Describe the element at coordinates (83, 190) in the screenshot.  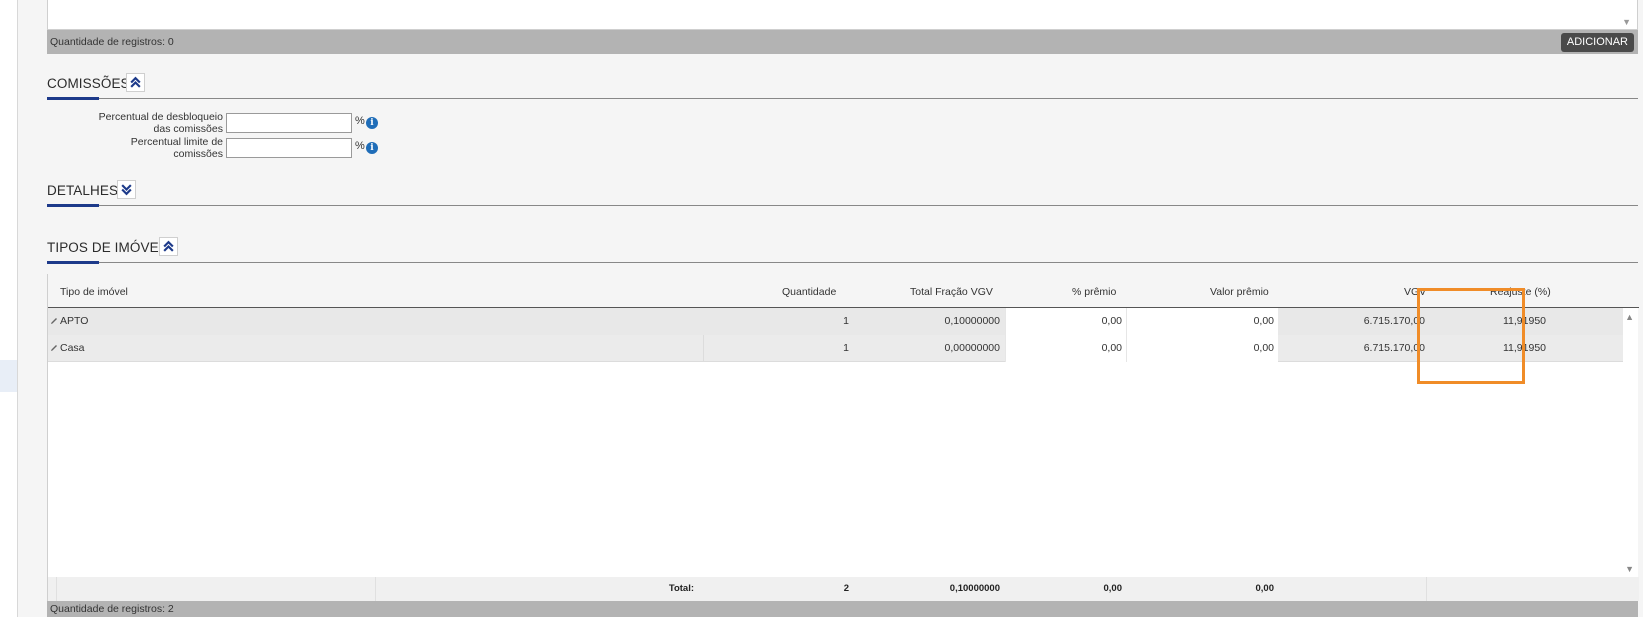
I see `section-title: DETALHES` at that location.